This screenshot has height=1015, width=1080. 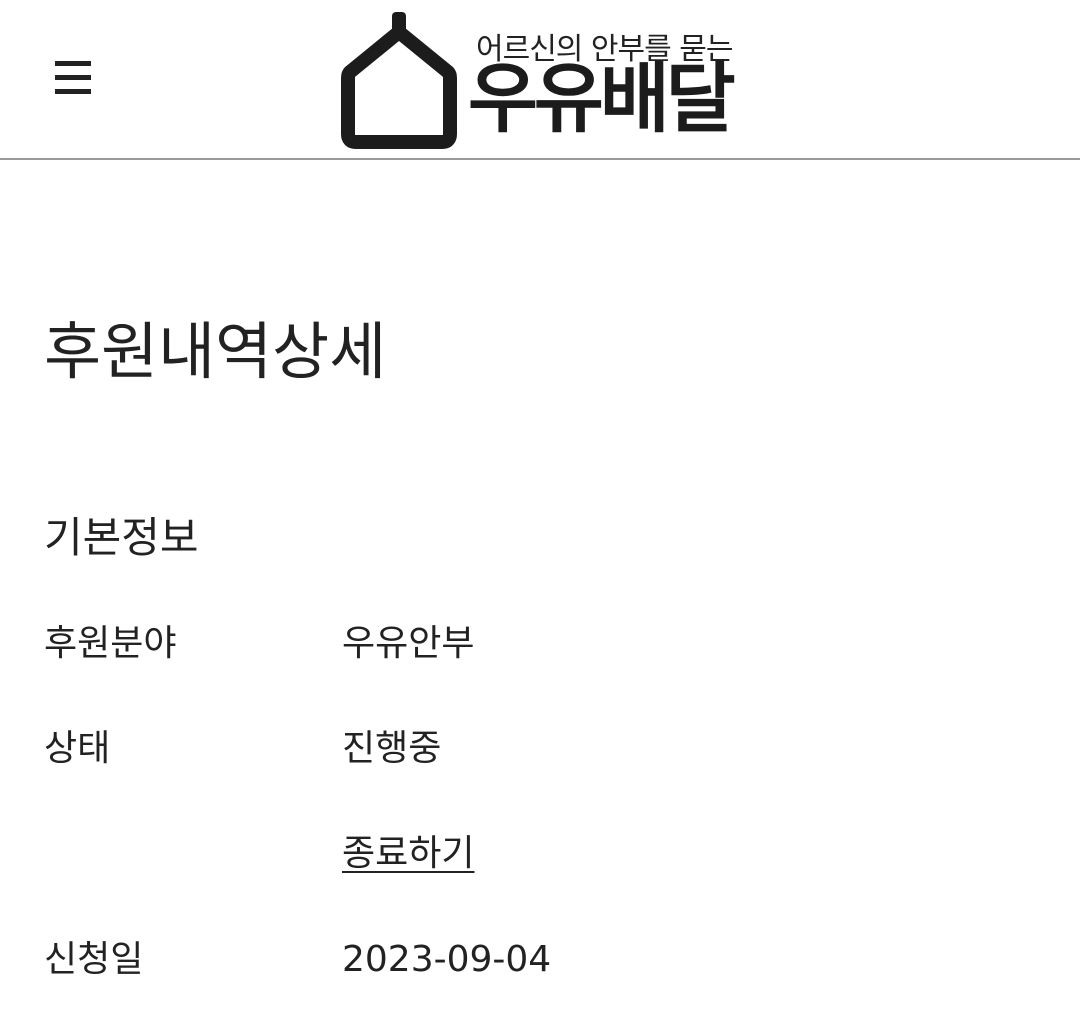 I want to click on page-title: 후원내역상세, so click(x=215, y=351).